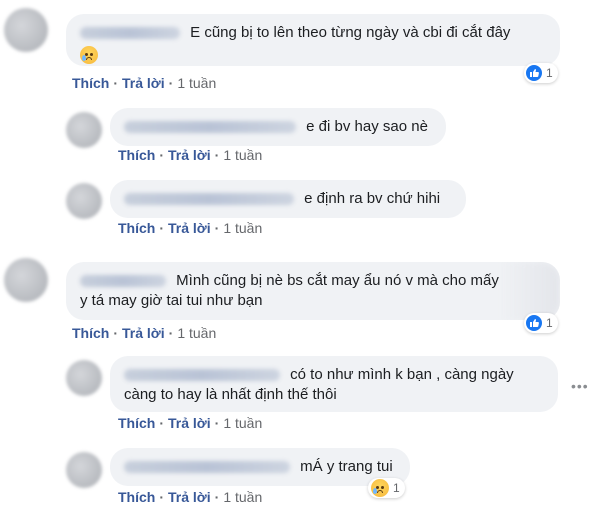  I want to click on comment-text: e đi bv hay sao nè, so click(367, 126).